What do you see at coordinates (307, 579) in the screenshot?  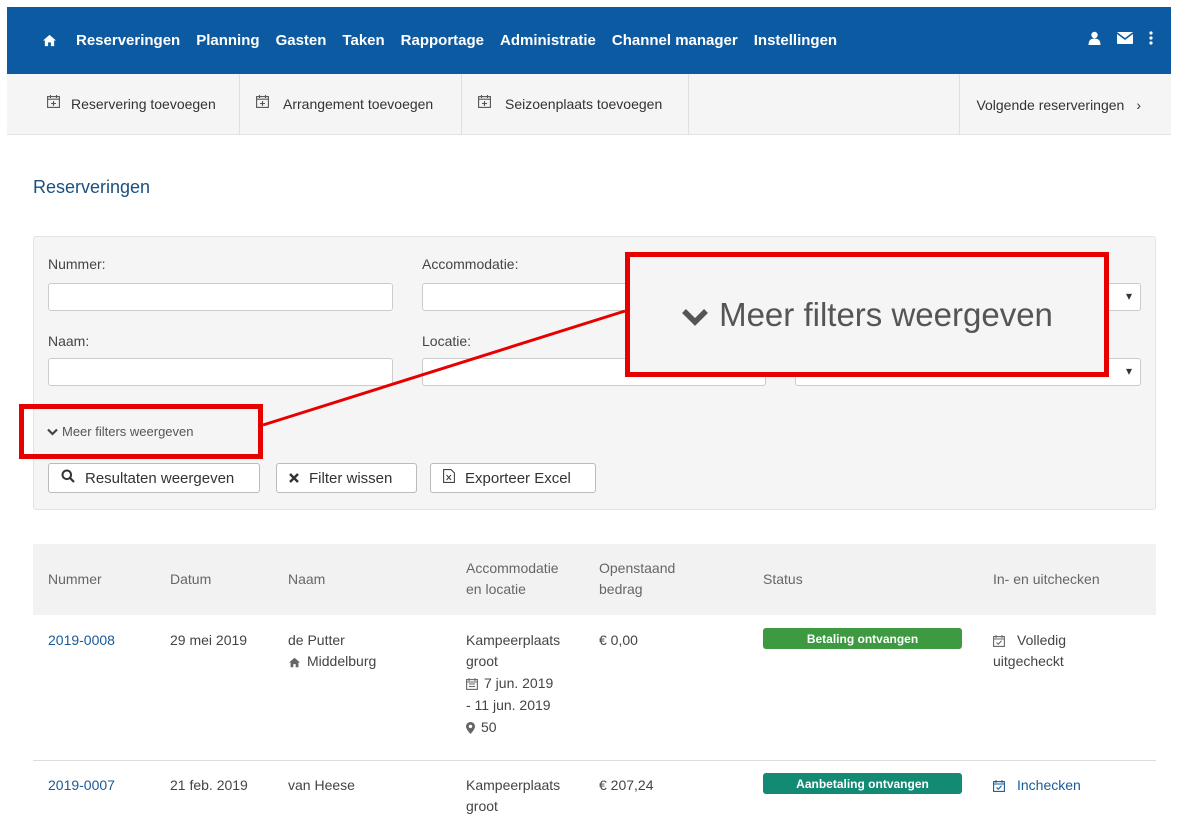 I see `header-naam: Naam` at bounding box center [307, 579].